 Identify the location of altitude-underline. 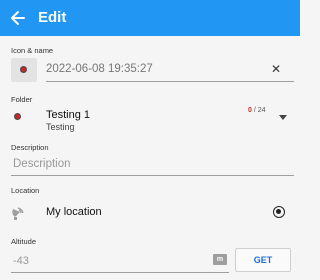
(120, 272).